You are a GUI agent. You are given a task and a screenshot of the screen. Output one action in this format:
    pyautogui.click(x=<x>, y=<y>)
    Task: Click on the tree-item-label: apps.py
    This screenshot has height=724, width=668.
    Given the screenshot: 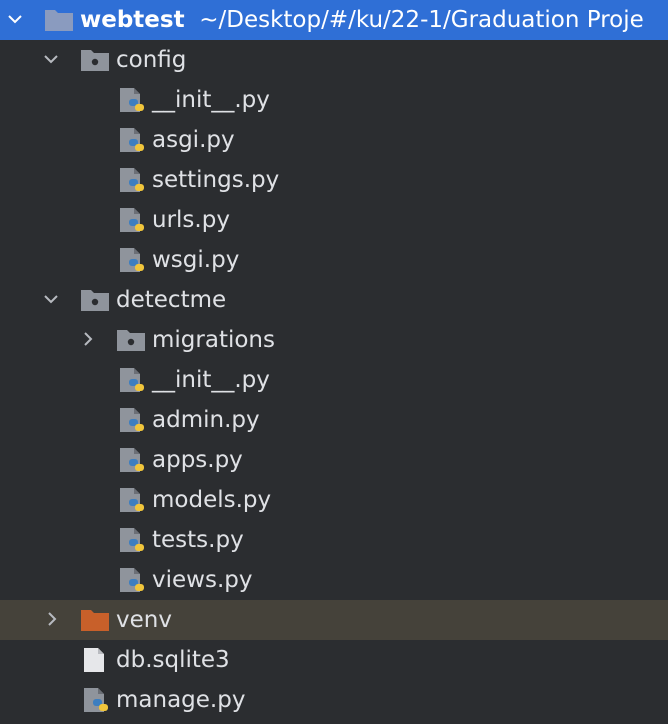 What is the action you would take?
    pyautogui.click(x=197, y=460)
    